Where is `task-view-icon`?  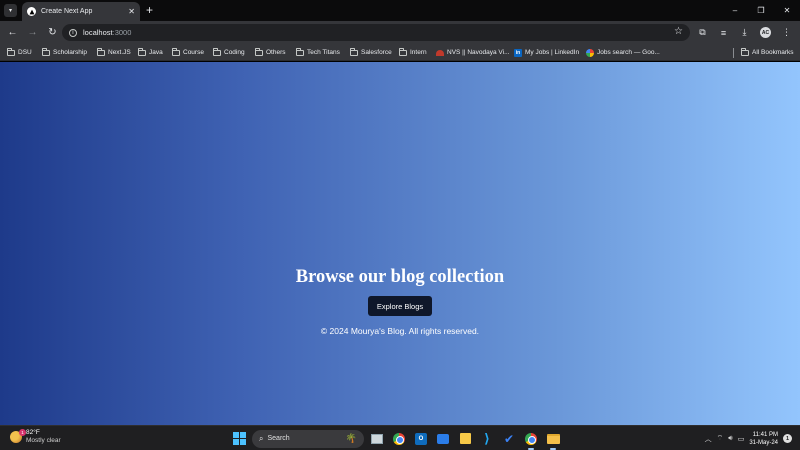
task-view-icon is located at coordinates (377, 438).